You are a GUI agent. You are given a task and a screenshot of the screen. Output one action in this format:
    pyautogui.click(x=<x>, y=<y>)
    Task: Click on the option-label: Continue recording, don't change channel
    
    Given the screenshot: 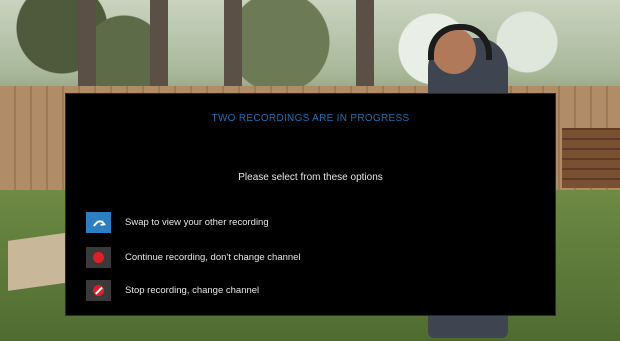 What is the action you would take?
    pyautogui.click(x=213, y=257)
    